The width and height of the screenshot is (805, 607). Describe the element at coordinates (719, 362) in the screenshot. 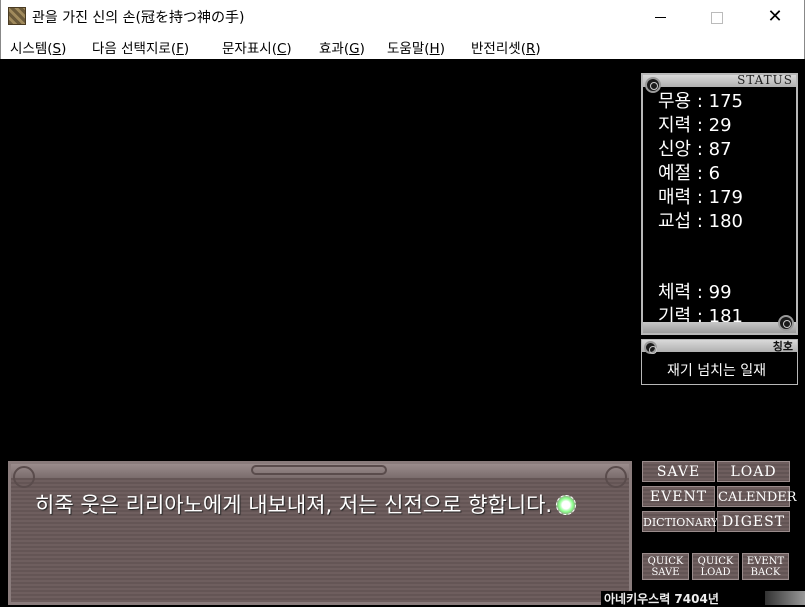

I see `title-panel: 칭호 재기 넘치는 일재` at that location.